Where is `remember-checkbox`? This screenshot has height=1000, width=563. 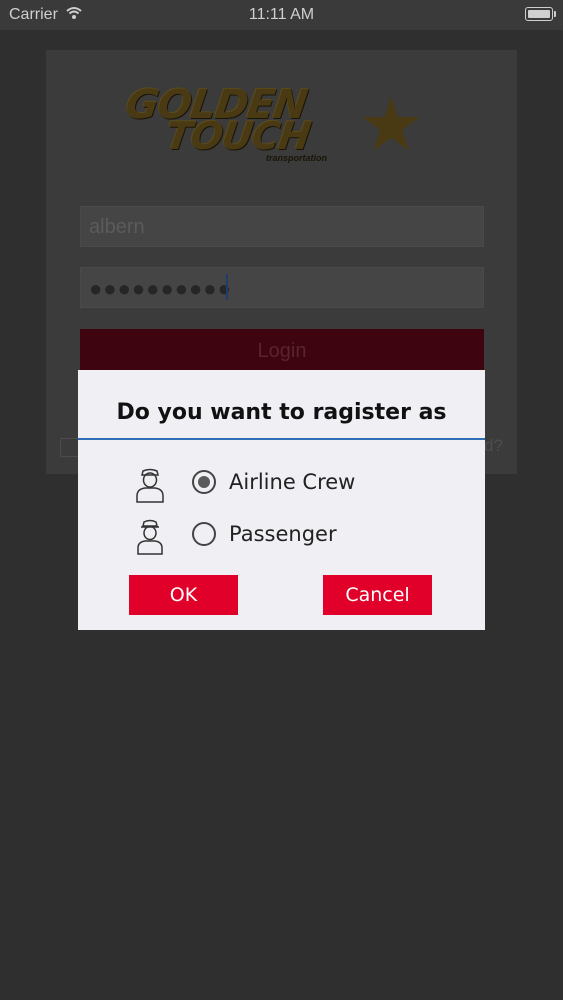 remember-checkbox is located at coordinates (69, 447).